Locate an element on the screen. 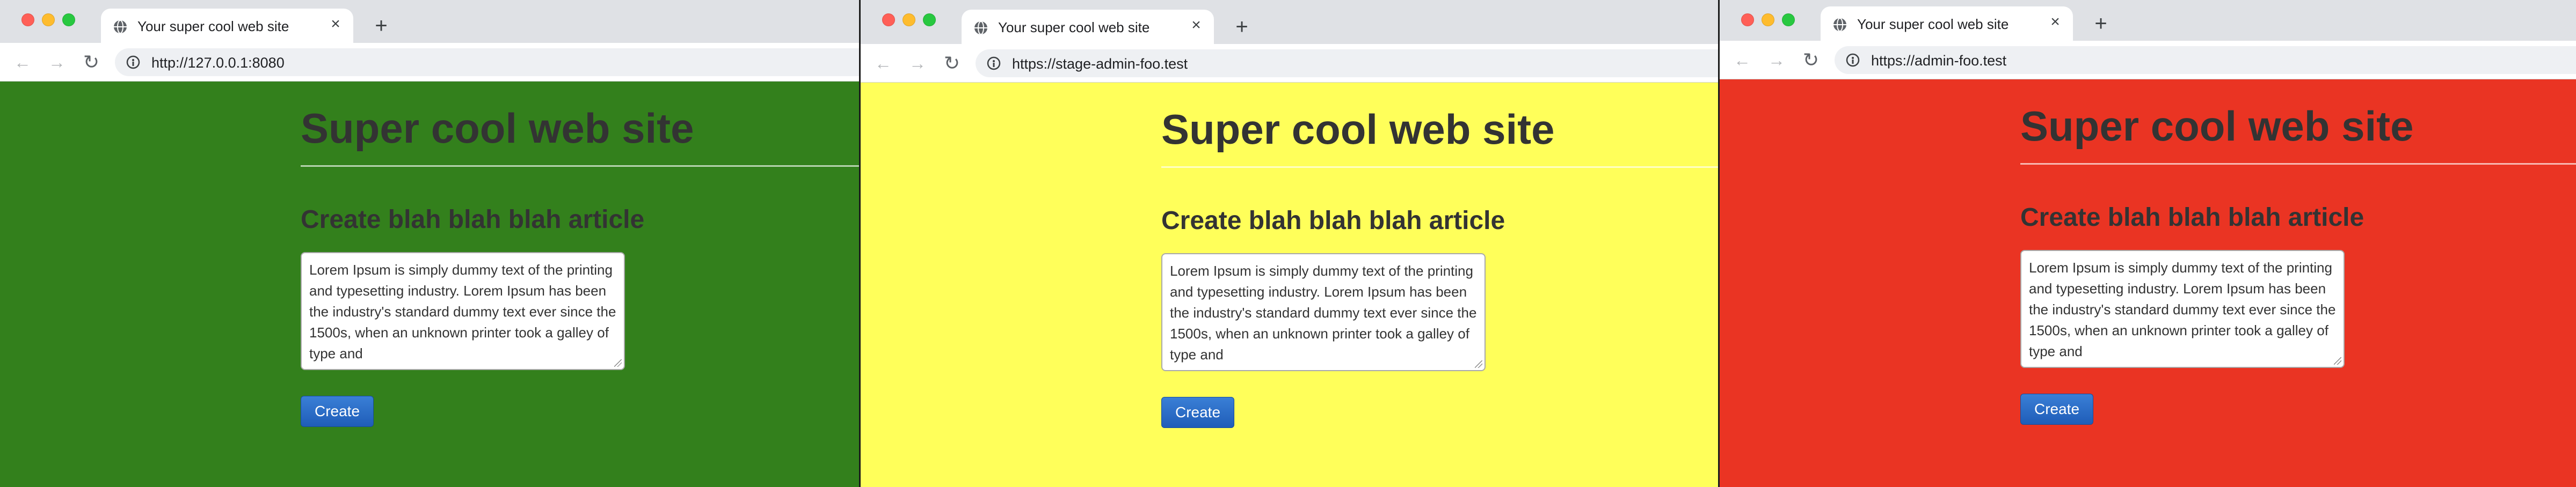  url-text: https://stage-admin-foo.test is located at coordinates (1100, 64).